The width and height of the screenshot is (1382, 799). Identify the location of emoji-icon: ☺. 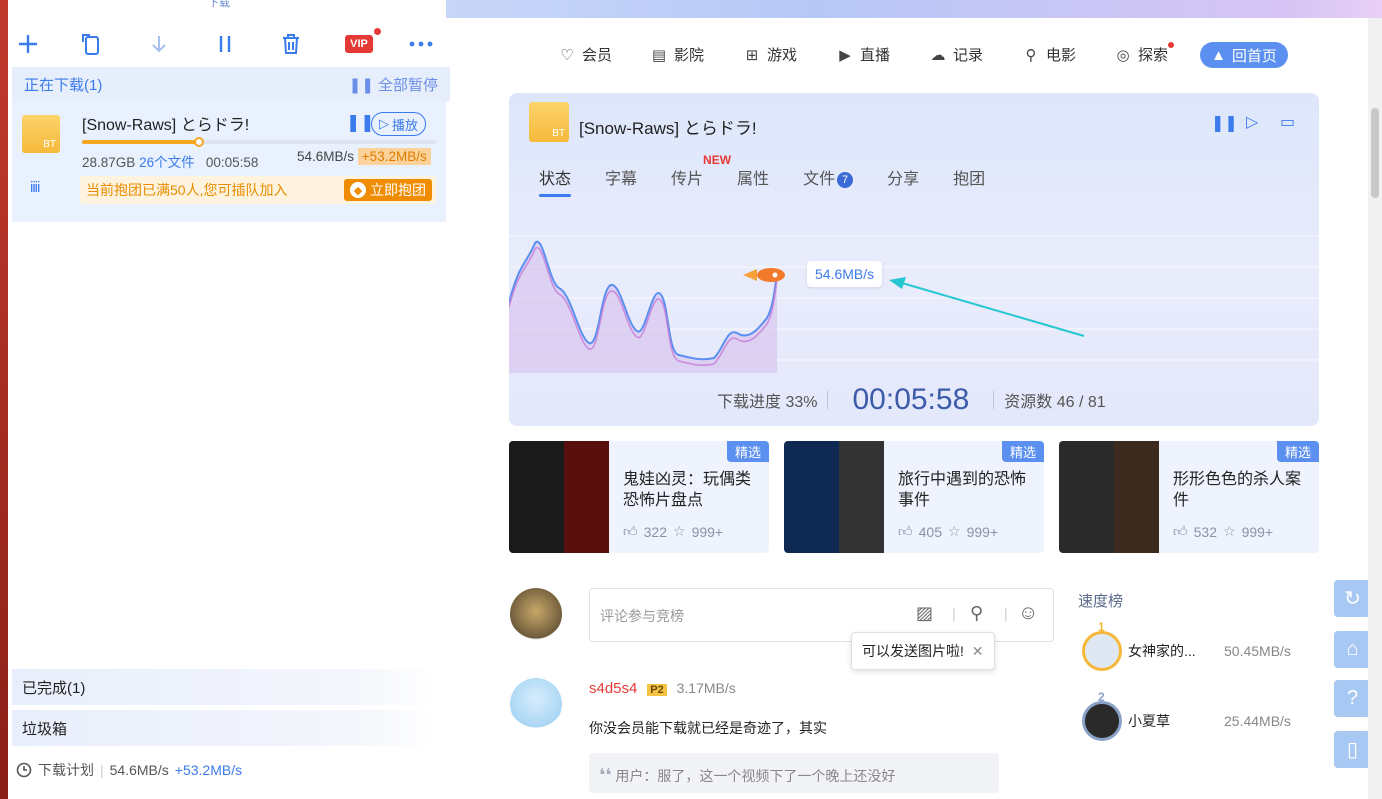
(1028, 613).